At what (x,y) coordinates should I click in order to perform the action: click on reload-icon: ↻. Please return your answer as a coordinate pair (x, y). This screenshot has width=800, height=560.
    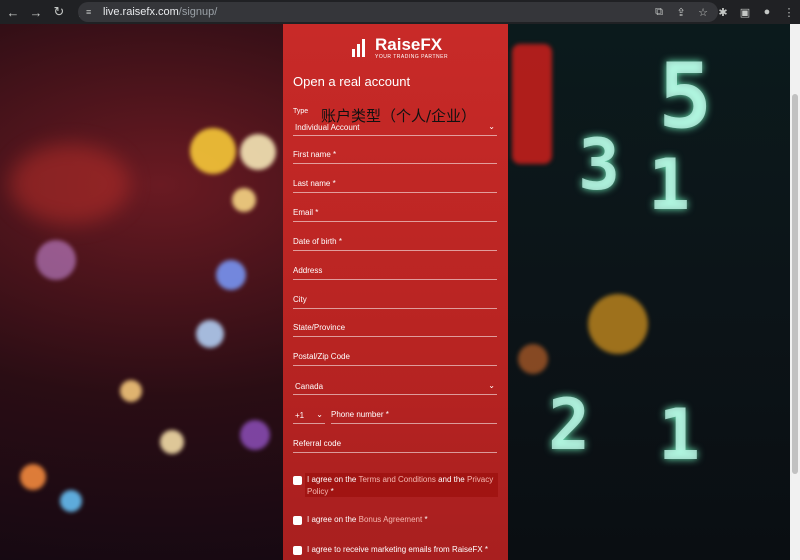
    Looking at the image, I should click on (59, 12).